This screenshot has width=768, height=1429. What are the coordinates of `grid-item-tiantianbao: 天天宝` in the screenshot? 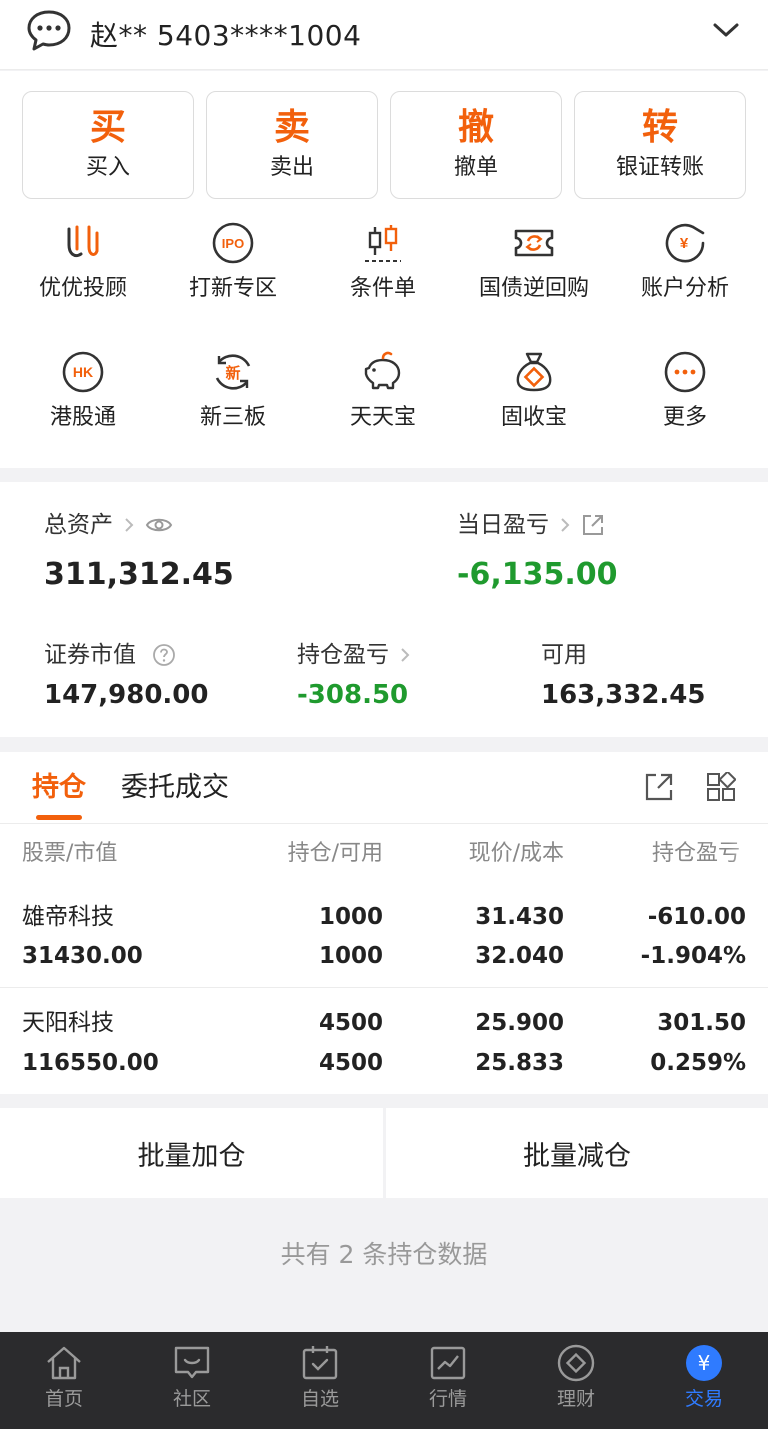 It's located at (383, 391).